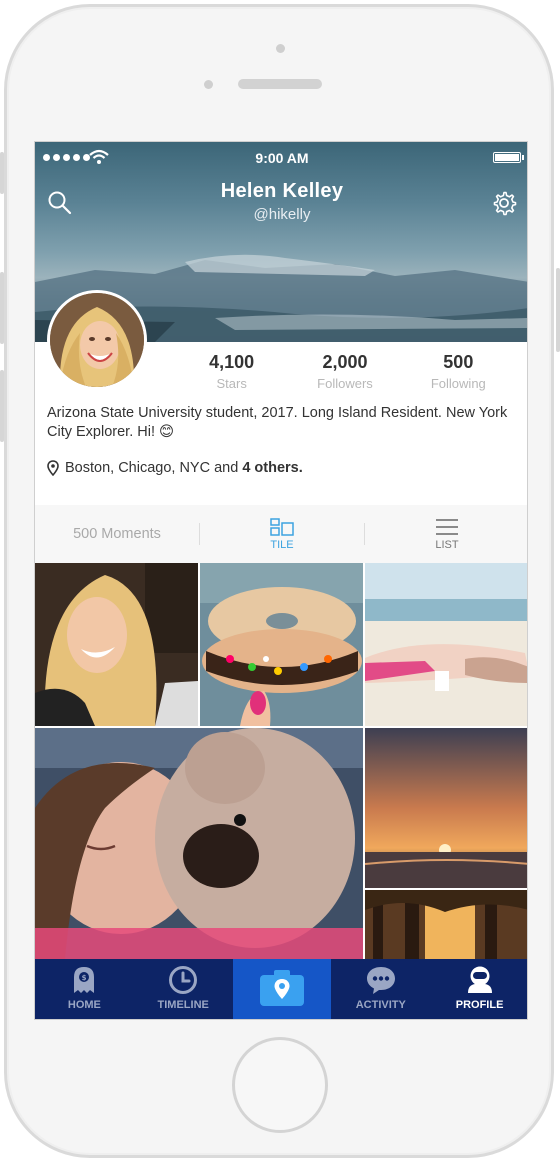 This screenshot has height=1163, width=560. I want to click on clock-icon, so click(183, 980).